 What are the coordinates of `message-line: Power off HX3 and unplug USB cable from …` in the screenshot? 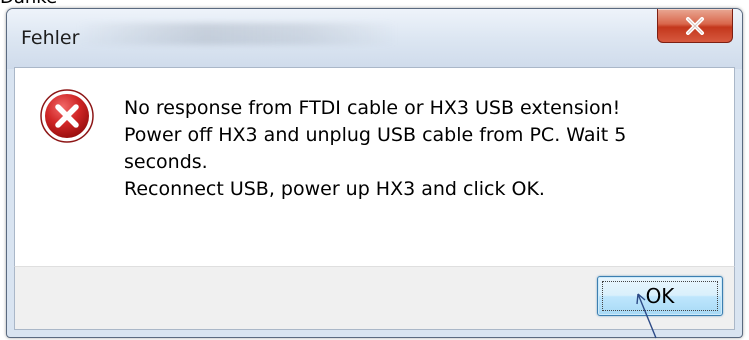 It's located at (375, 135).